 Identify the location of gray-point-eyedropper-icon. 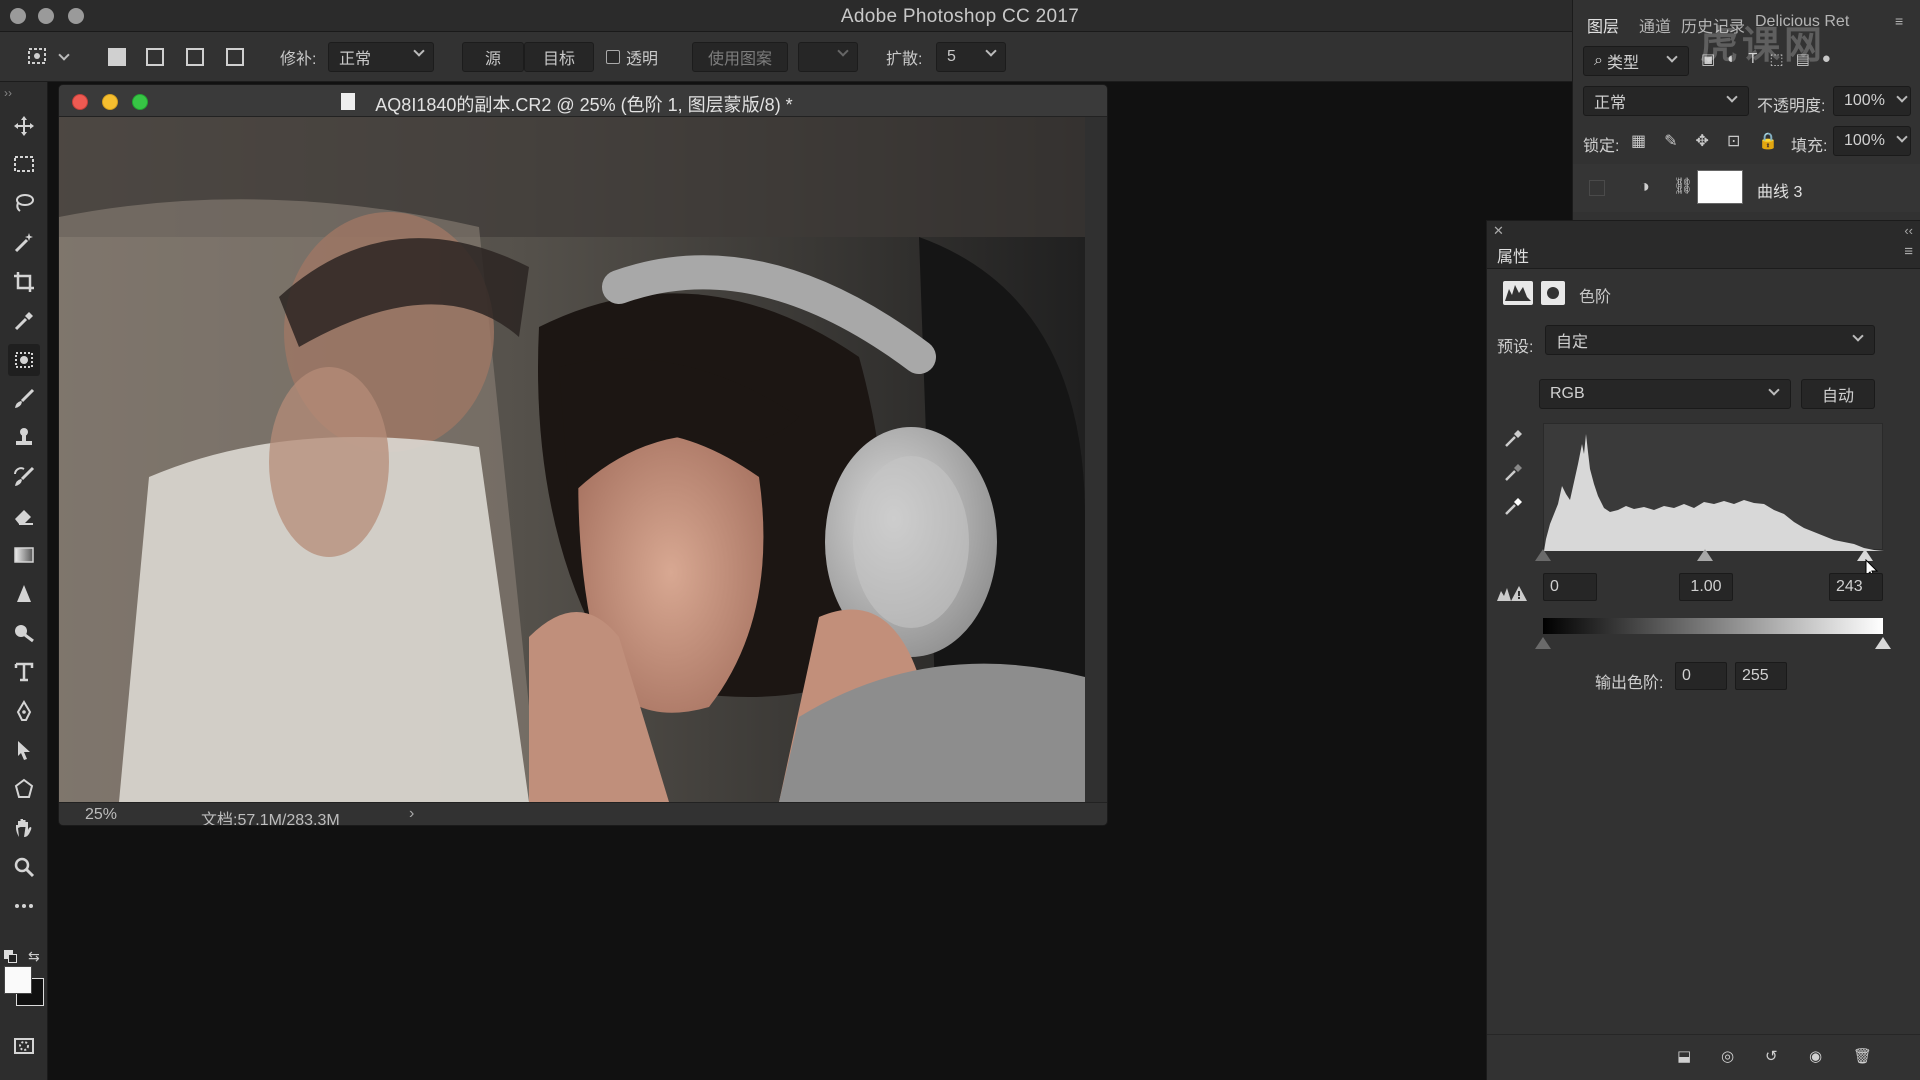
(1514, 472).